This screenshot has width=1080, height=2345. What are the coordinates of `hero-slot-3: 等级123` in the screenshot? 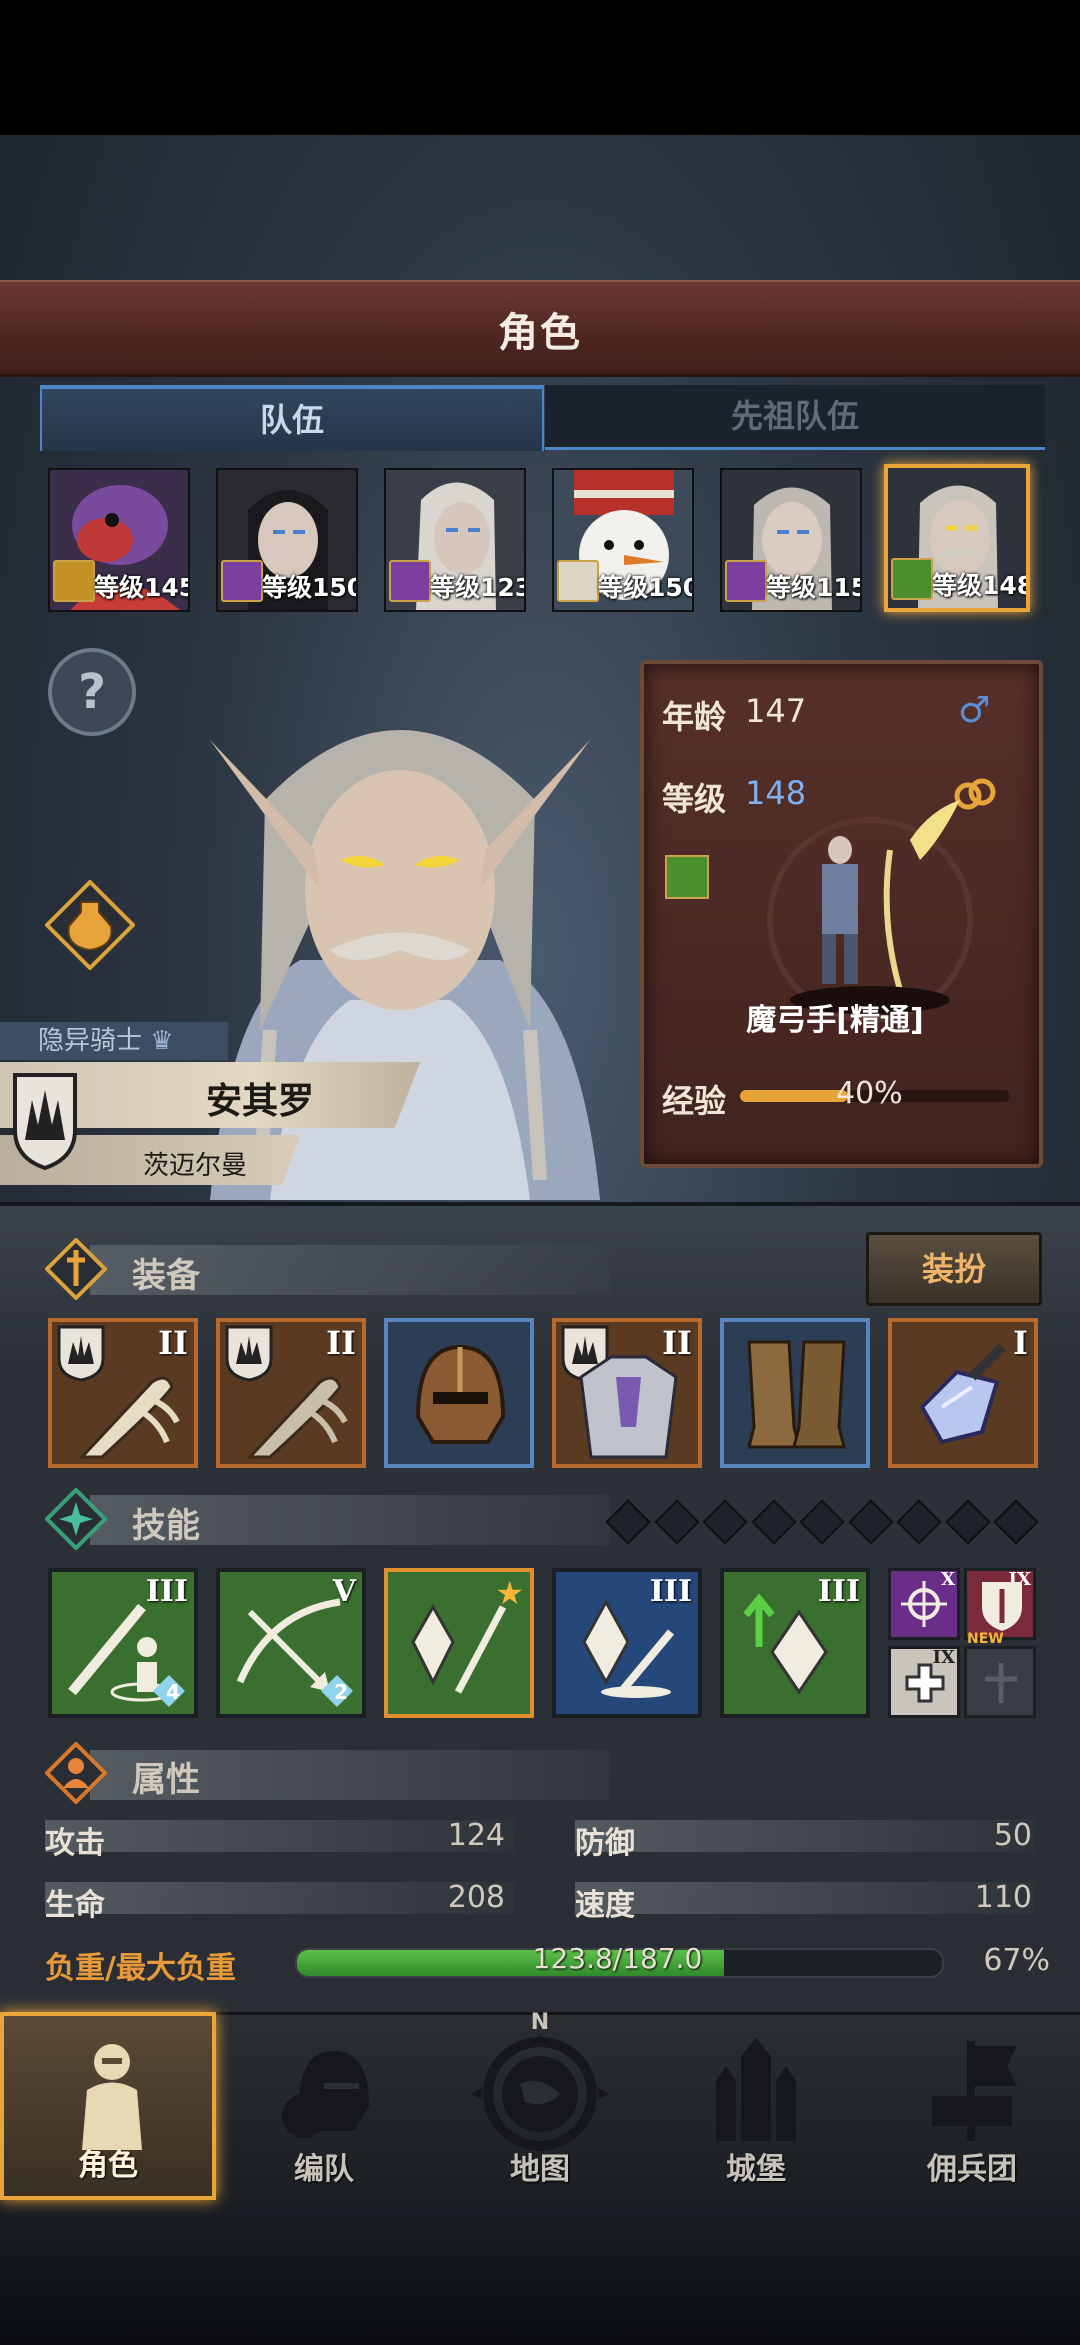 It's located at (455, 540).